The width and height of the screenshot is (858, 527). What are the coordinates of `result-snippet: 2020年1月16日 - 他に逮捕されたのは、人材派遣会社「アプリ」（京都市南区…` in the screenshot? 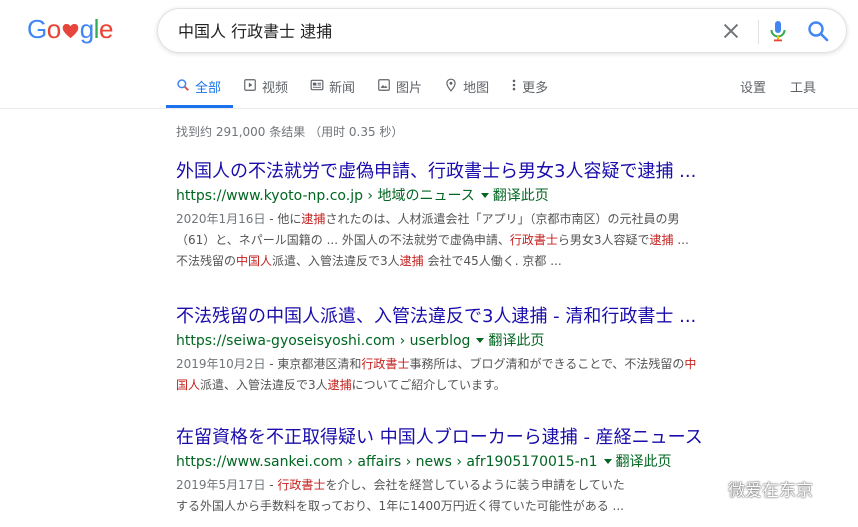 It's located at (496, 240).